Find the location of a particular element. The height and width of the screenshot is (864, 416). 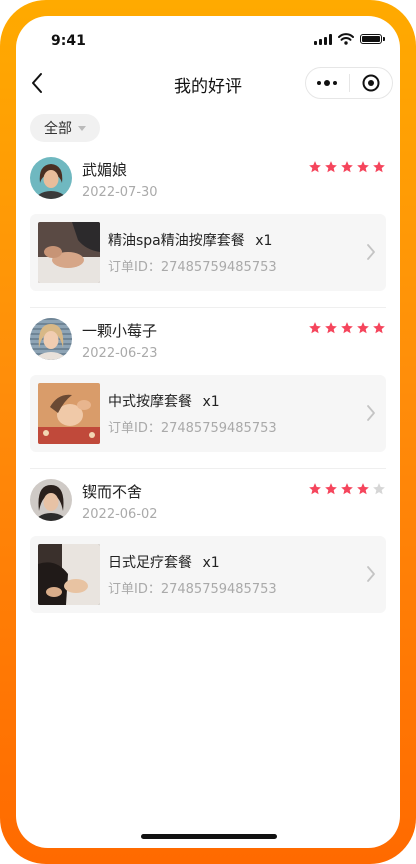

status-icons is located at coordinates (349, 39).